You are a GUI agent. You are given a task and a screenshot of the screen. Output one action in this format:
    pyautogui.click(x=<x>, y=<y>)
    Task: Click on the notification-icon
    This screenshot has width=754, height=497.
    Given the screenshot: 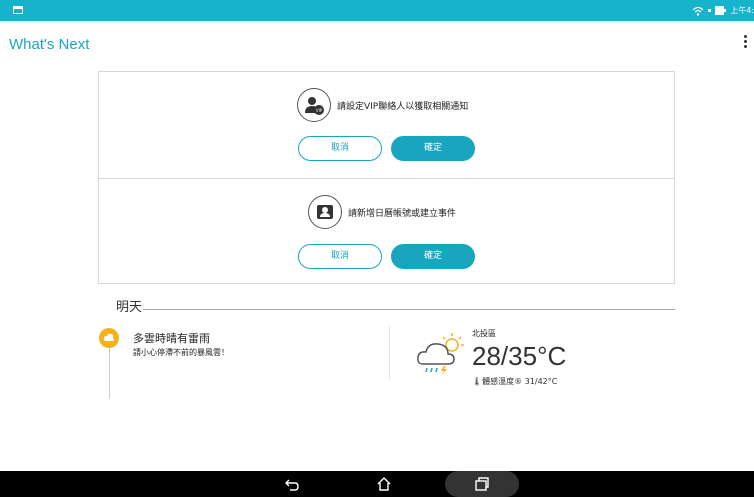 What is the action you would take?
    pyautogui.click(x=18, y=10)
    